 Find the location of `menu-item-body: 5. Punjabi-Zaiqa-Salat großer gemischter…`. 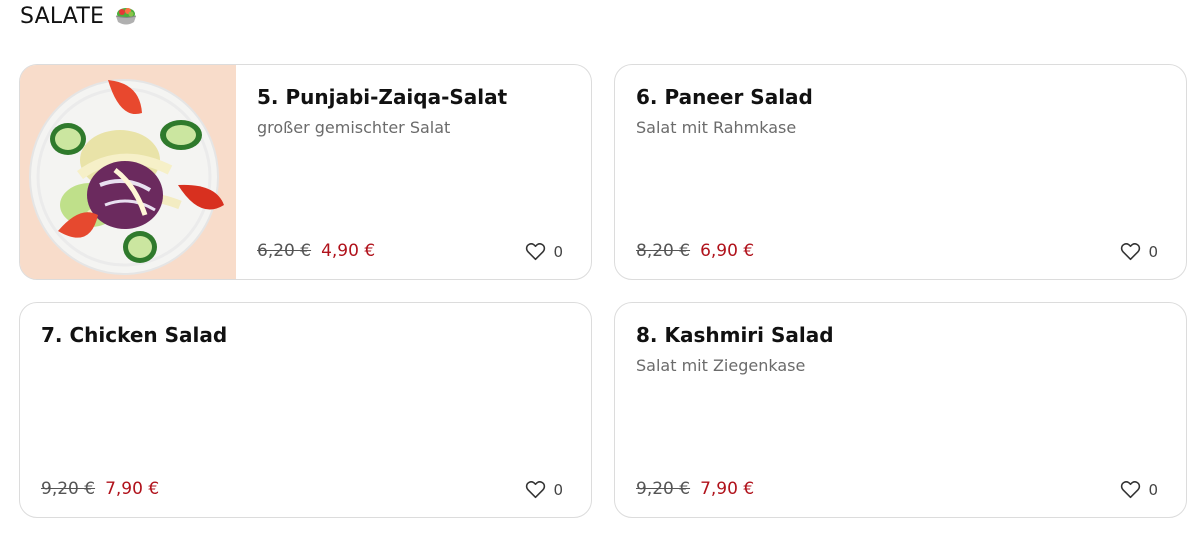

menu-item-body: 5. Punjabi-Zaiqa-Salat großer gemischter… is located at coordinates (413, 172).